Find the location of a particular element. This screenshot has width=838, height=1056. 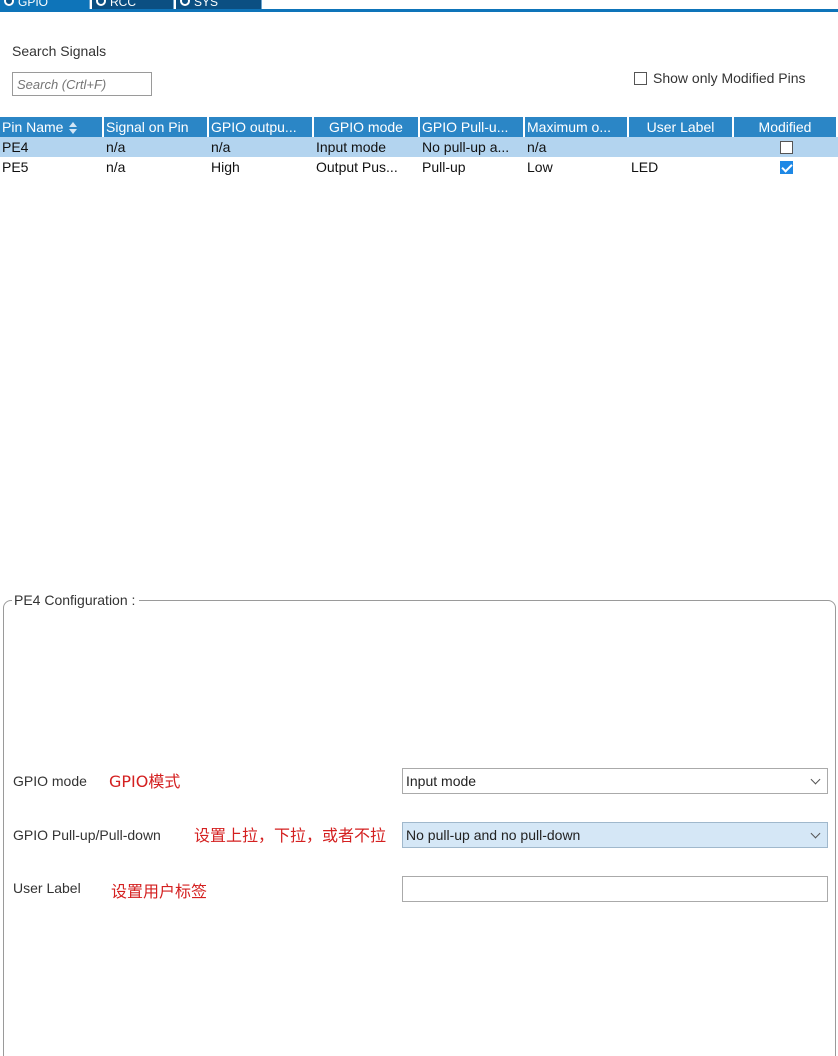

column-header-pin-name: Pin Name is located at coordinates (52, 127).